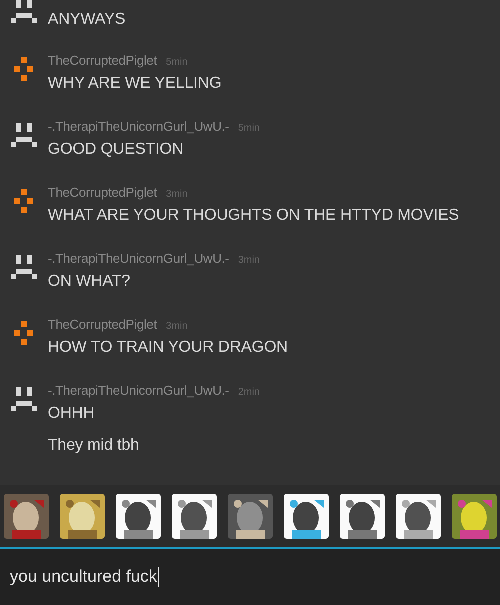 The image size is (500, 605). I want to click on text-cursor, so click(159, 577).